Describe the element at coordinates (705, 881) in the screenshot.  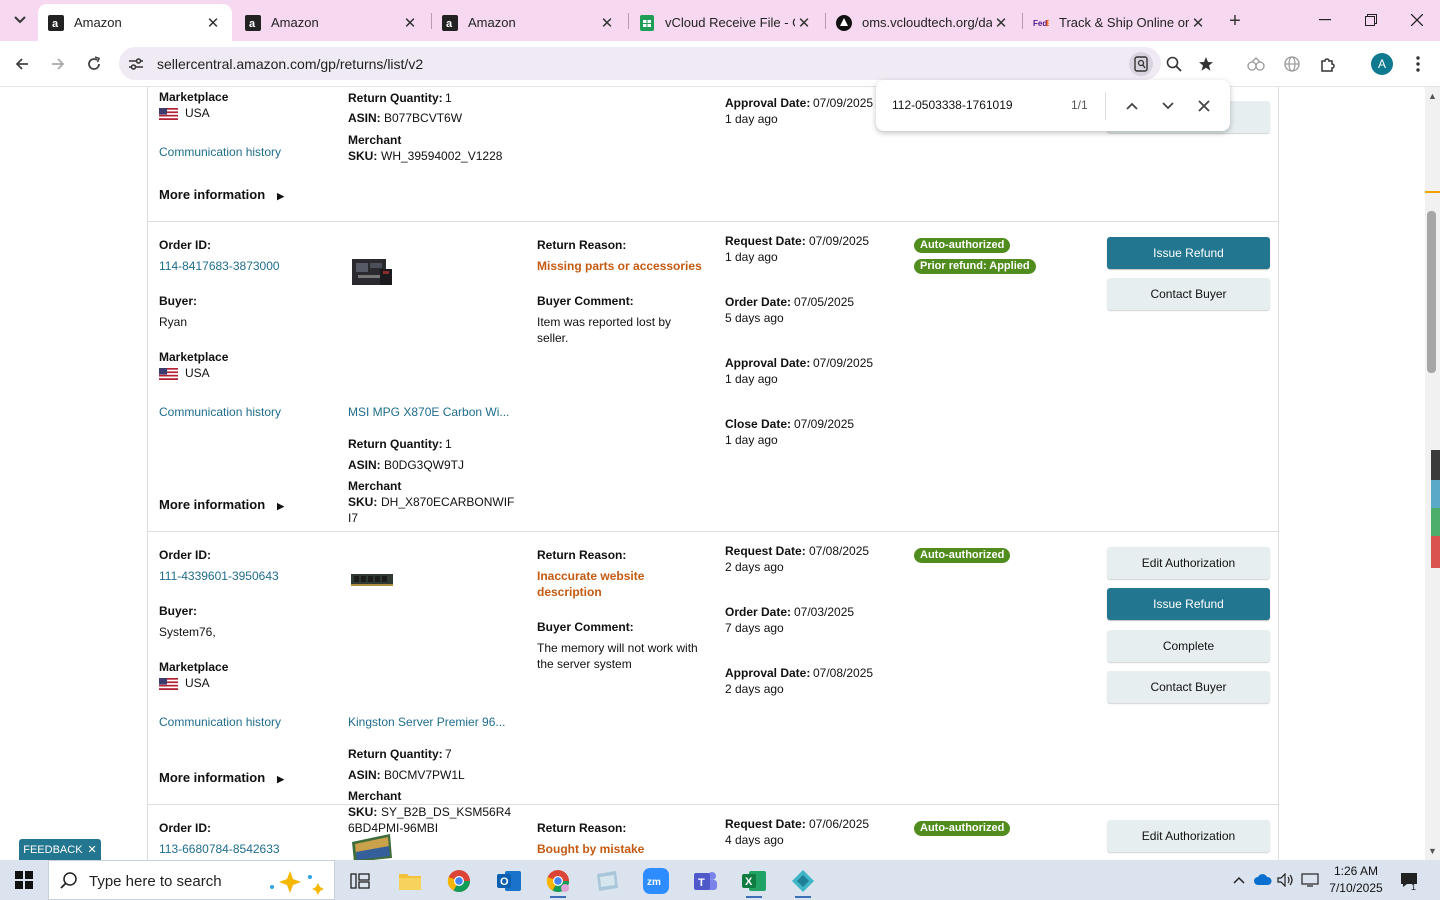
I see `teams-app: T` at that location.